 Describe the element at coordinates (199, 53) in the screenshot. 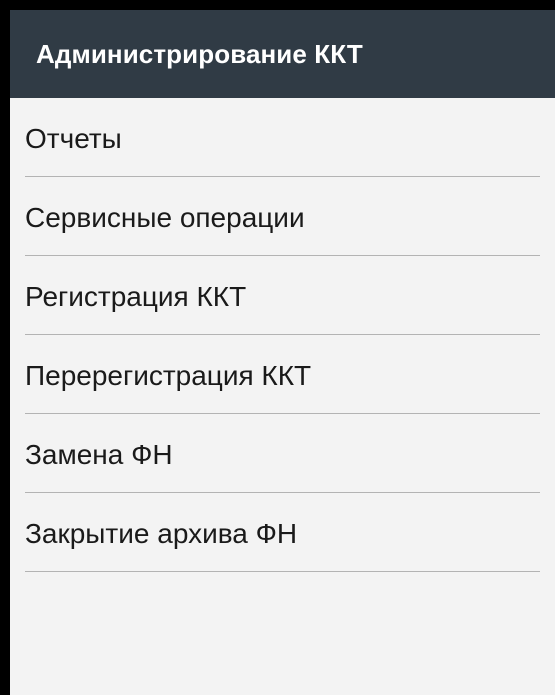

I see `app-bar-title: Администрирование ККТ` at that location.